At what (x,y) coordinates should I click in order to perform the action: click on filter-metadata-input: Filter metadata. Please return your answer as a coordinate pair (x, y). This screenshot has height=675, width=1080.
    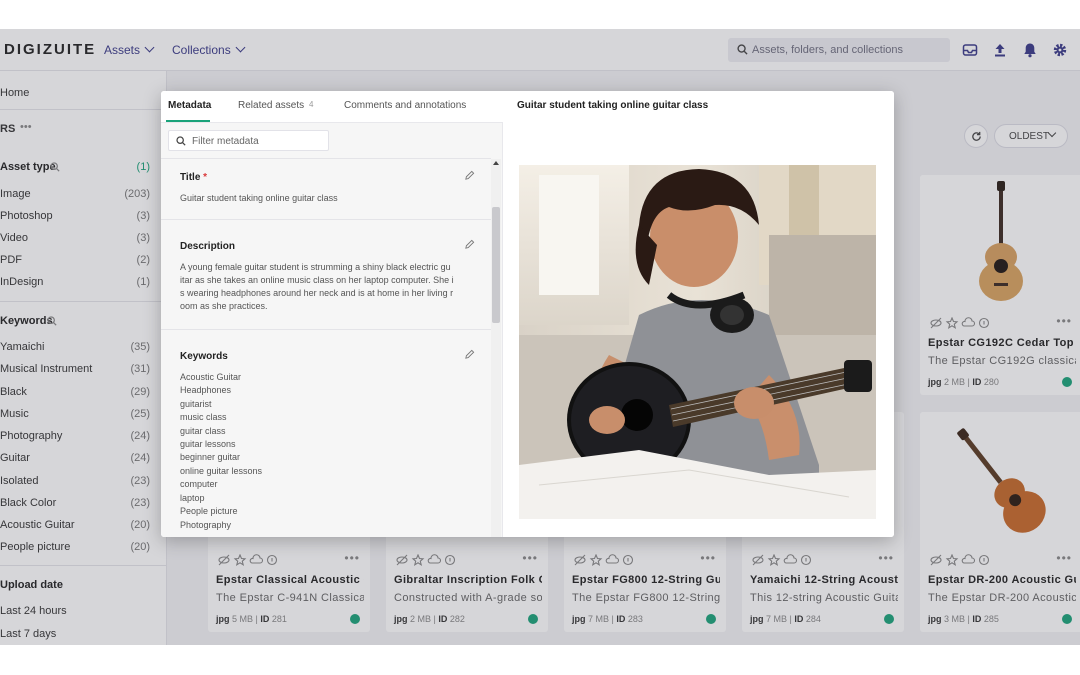
    Looking at the image, I should click on (248, 140).